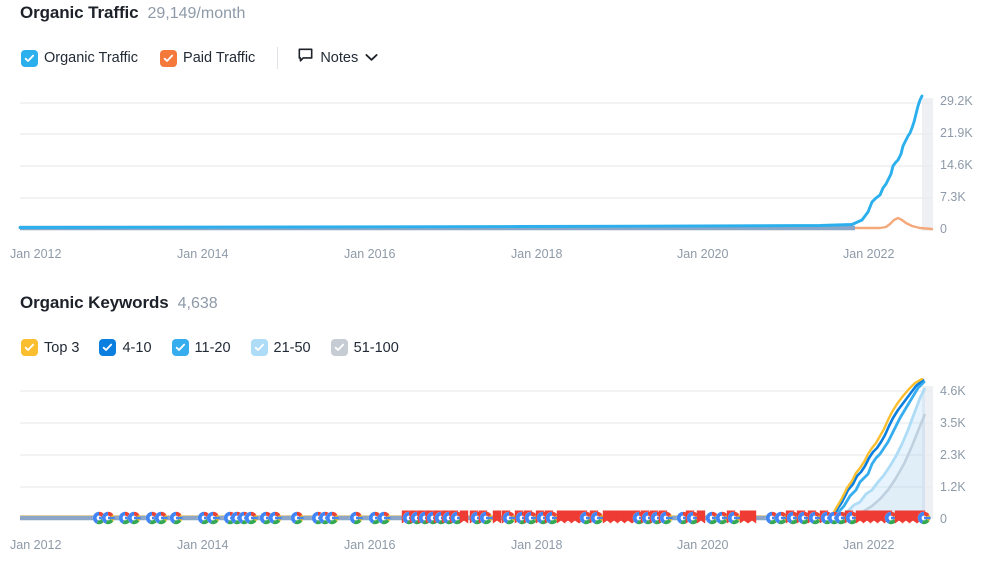 The image size is (993, 570). I want to click on page-title: Organic Traffic, so click(79, 12).